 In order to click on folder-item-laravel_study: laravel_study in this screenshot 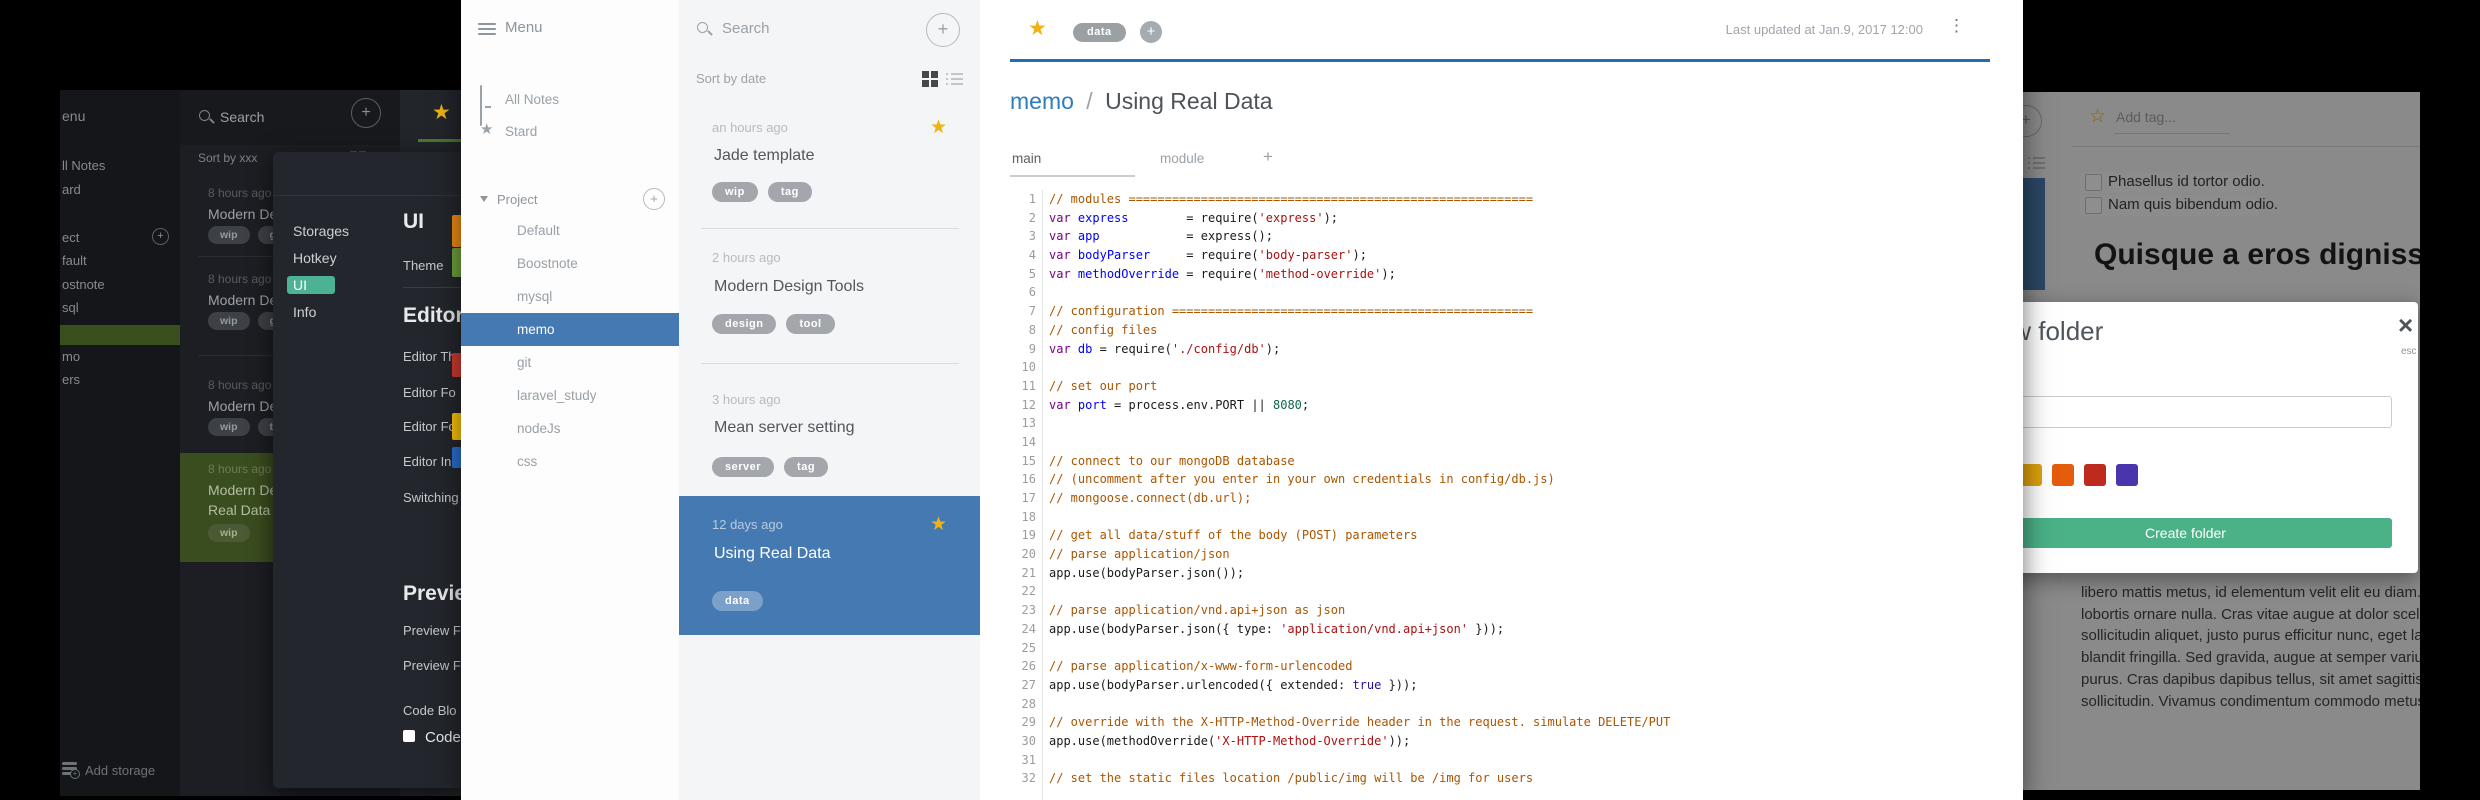, I will do `click(570, 395)`.